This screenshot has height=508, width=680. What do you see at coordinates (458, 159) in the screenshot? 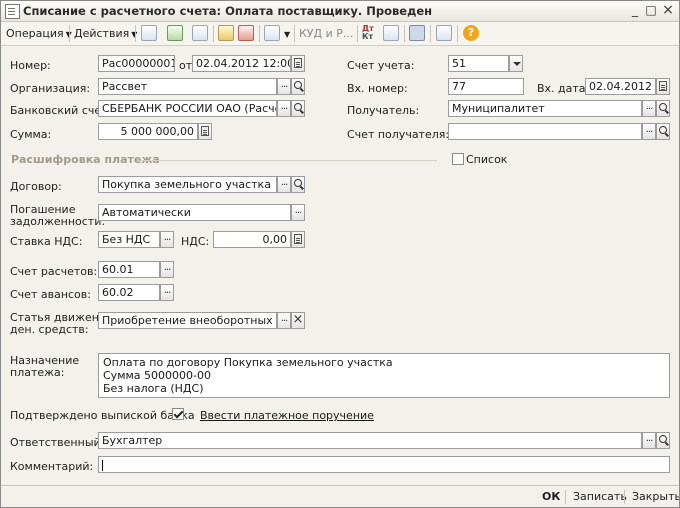
I see `list-checkbox` at bounding box center [458, 159].